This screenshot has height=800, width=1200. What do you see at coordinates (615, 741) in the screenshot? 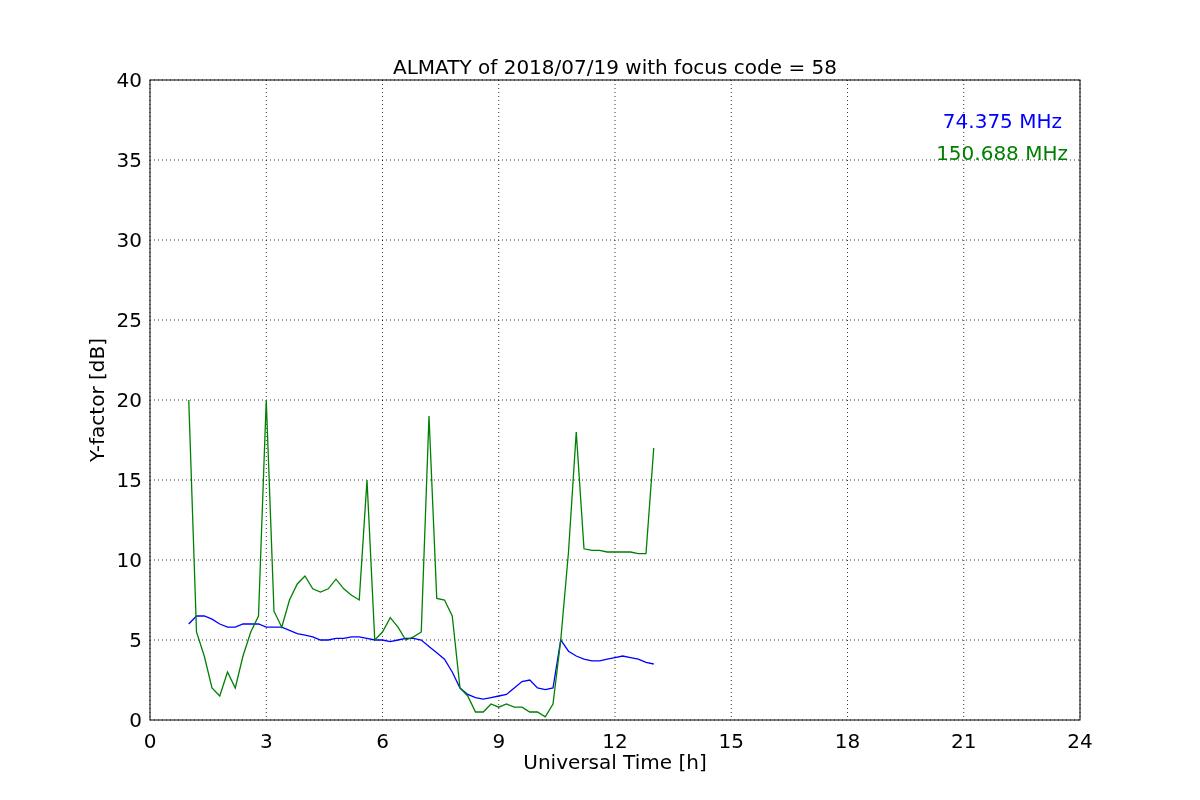
I see `x-tick-label: 12` at bounding box center [615, 741].